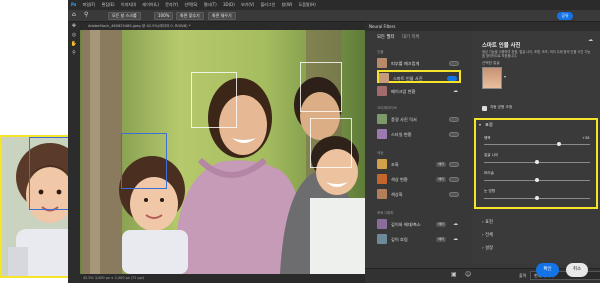 The image size is (600, 283). What do you see at coordinates (419, 134) in the screenshot?
I see `filter-item: 스타일 변환` at bounding box center [419, 134].